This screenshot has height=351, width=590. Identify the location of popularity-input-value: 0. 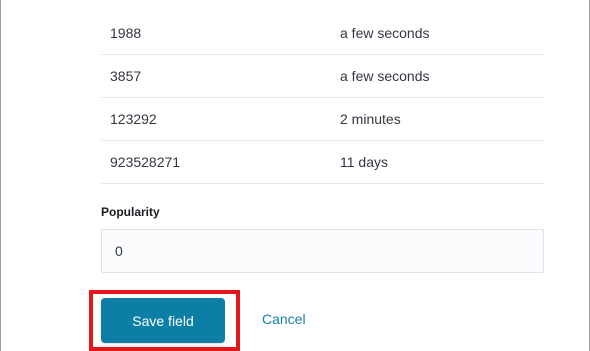
(119, 251).